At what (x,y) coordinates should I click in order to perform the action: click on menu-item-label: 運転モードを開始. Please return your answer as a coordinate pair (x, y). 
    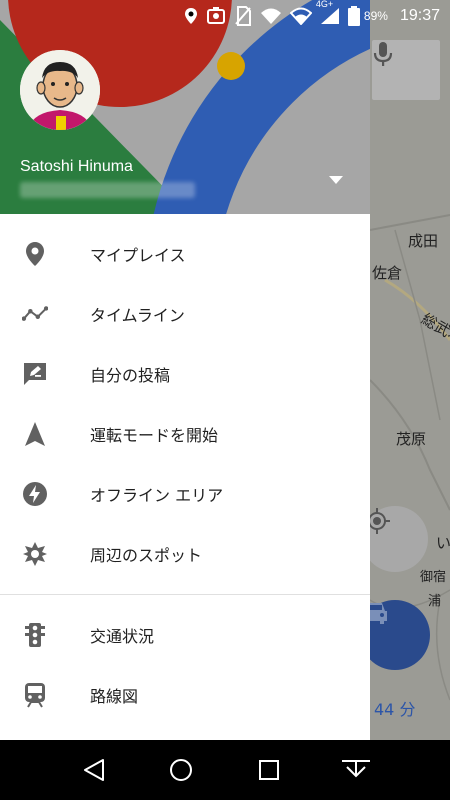
    Looking at the image, I should click on (154, 435).